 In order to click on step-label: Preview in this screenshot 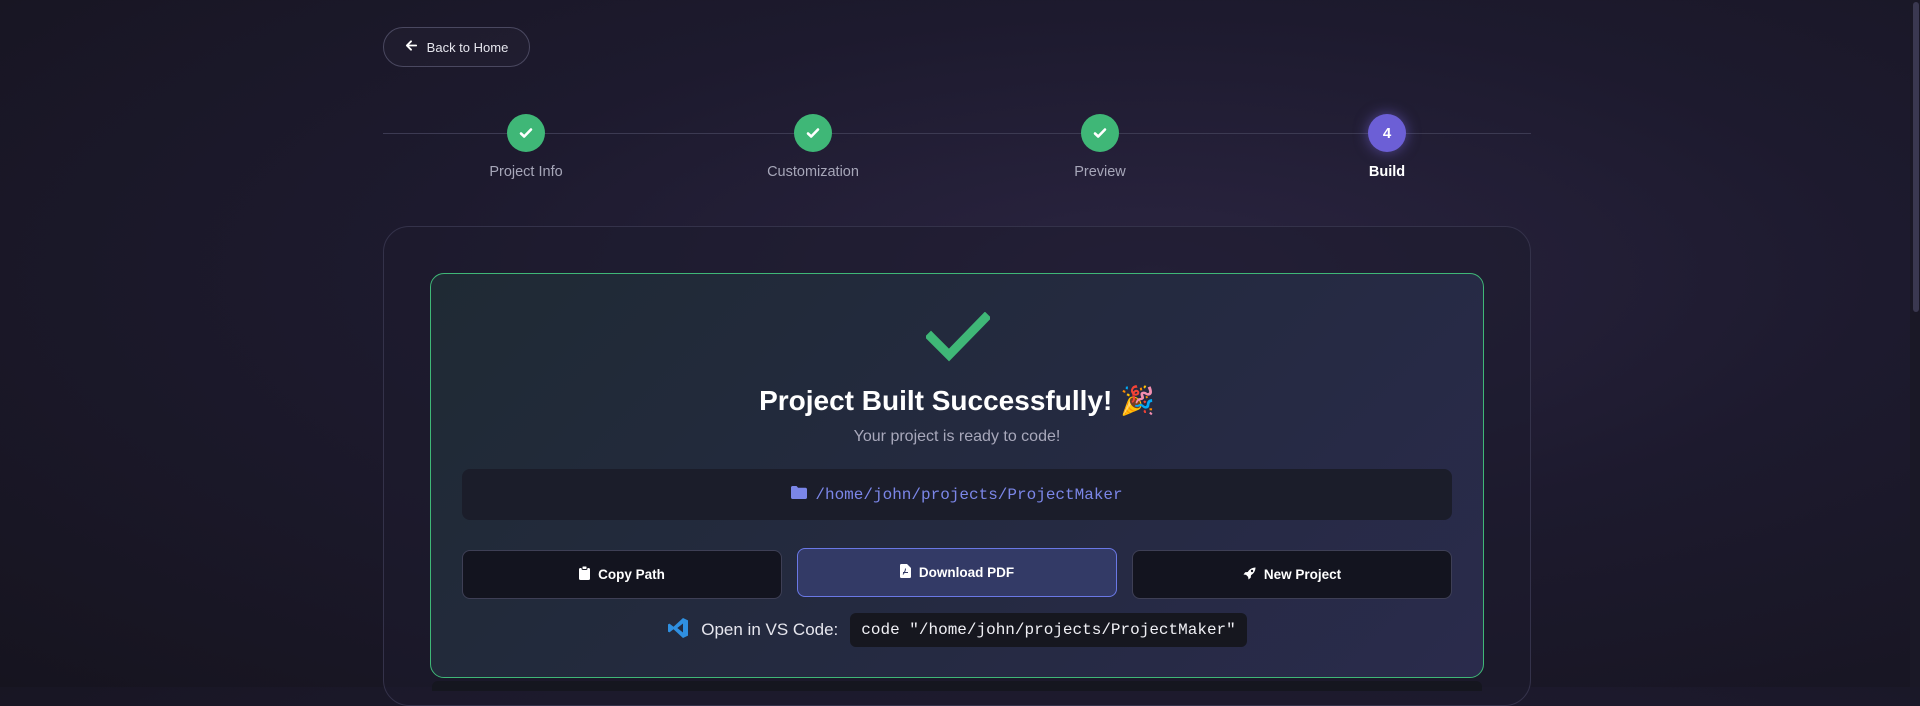, I will do `click(1100, 172)`.